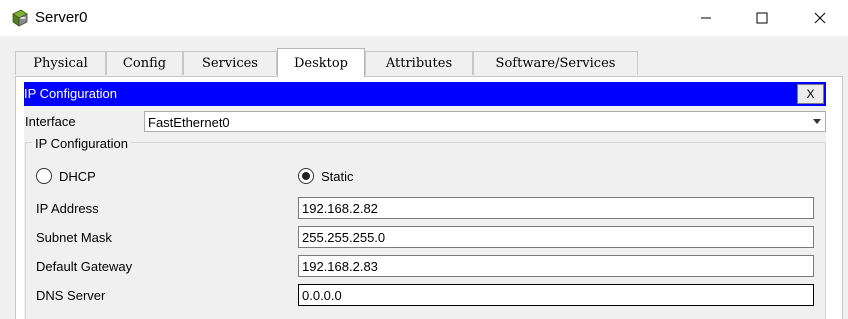 Image resolution: width=848 pixels, height=319 pixels. I want to click on maximize-icon, so click(762, 18).